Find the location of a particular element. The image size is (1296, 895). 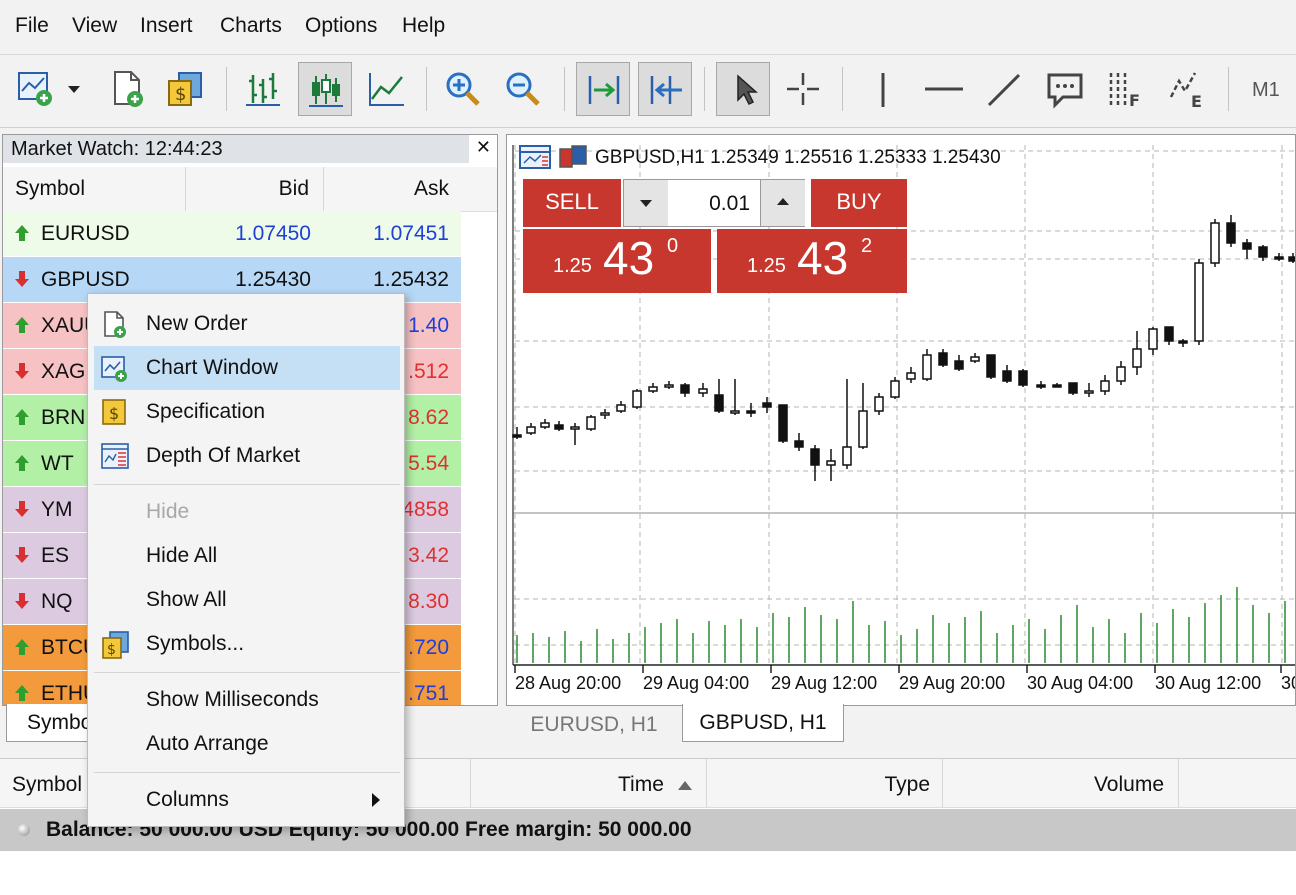

volume-input: 0.01 is located at coordinates (714, 203).